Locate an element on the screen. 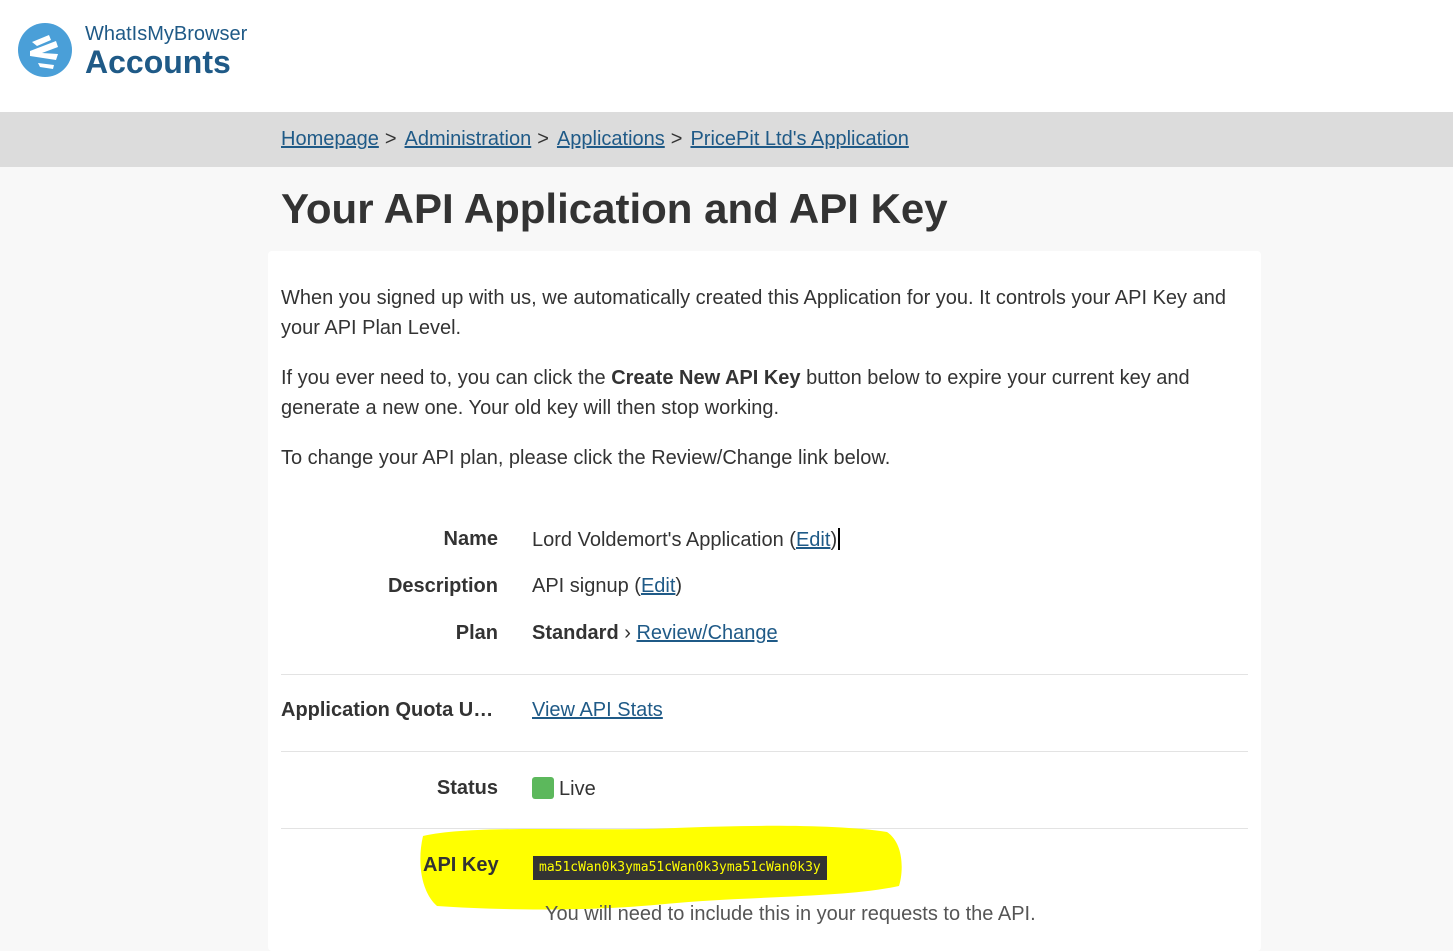 Image resolution: width=1453 pixels, height=951 pixels. plan-value: Standard is located at coordinates (575, 633).